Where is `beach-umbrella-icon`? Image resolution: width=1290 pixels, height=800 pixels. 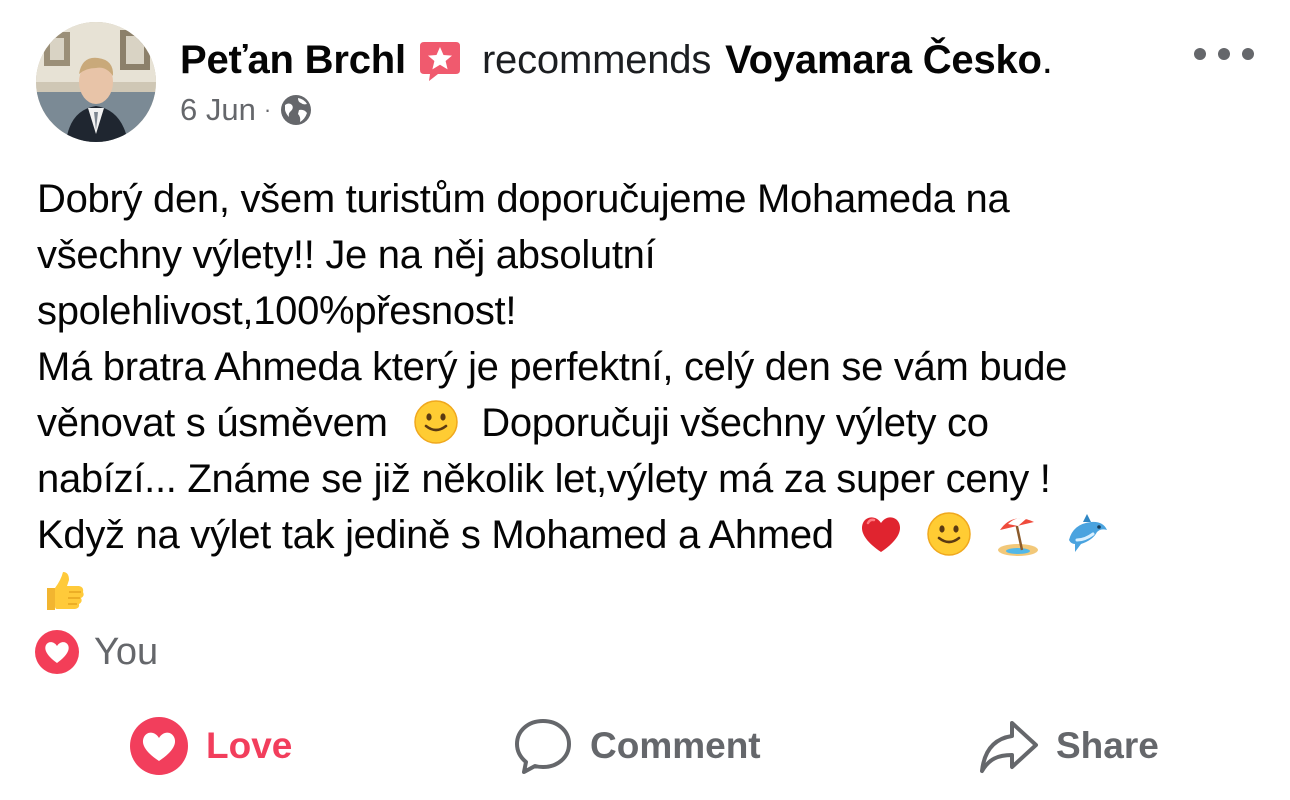 beach-umbrella-icon is located at coordinates (1018, 534).